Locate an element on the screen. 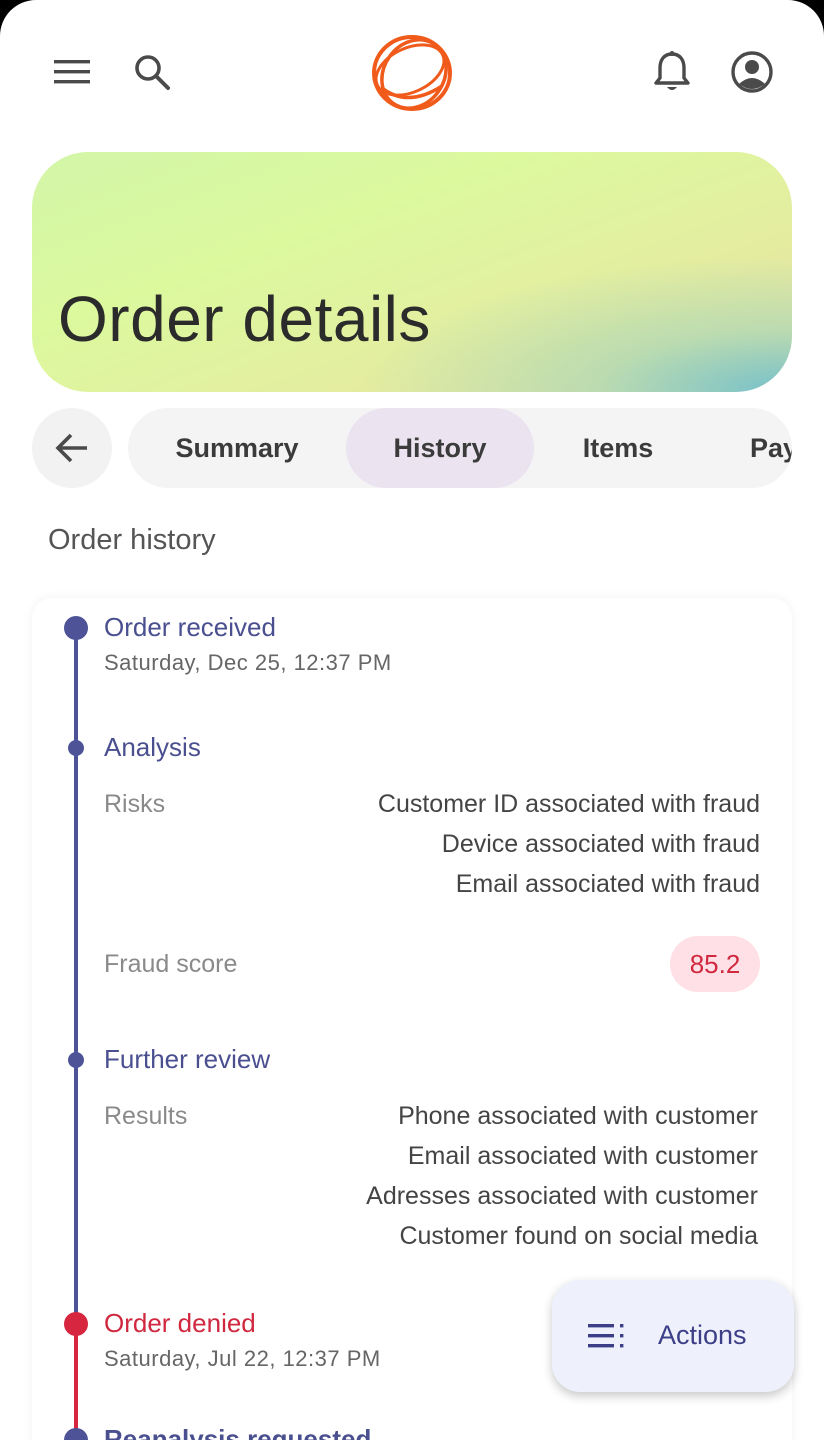 Image resolution: width=824 pixels, height=1440 pixels. menu-button is located at coordinates (72, 72).